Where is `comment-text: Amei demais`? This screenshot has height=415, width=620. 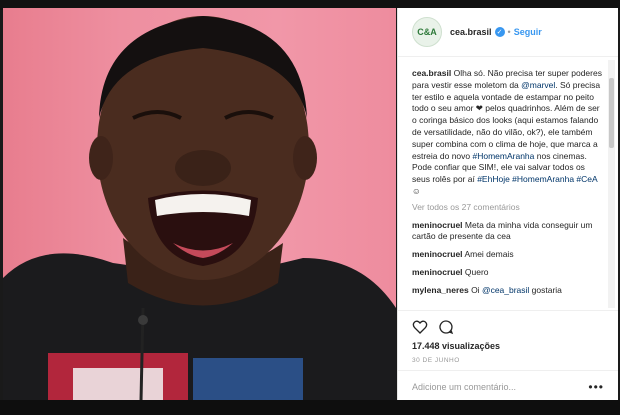 comment-text: Amei demais is located at coordinates (488, 254).